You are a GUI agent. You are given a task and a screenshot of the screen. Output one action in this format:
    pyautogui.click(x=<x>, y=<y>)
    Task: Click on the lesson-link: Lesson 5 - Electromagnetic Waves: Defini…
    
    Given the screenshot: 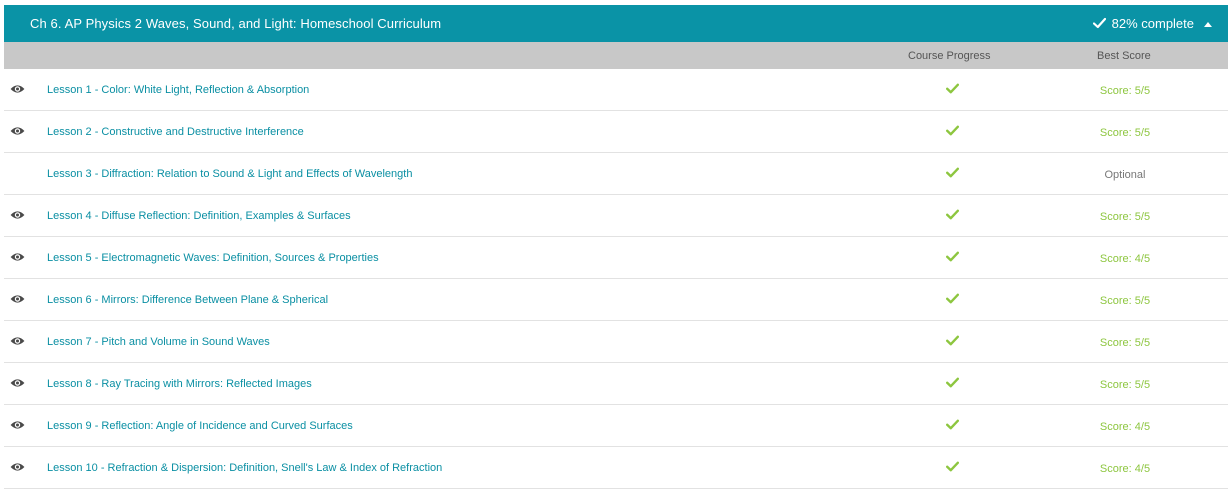 What is the action you would take?
    pyautogui.click(x=213, y=258)
    